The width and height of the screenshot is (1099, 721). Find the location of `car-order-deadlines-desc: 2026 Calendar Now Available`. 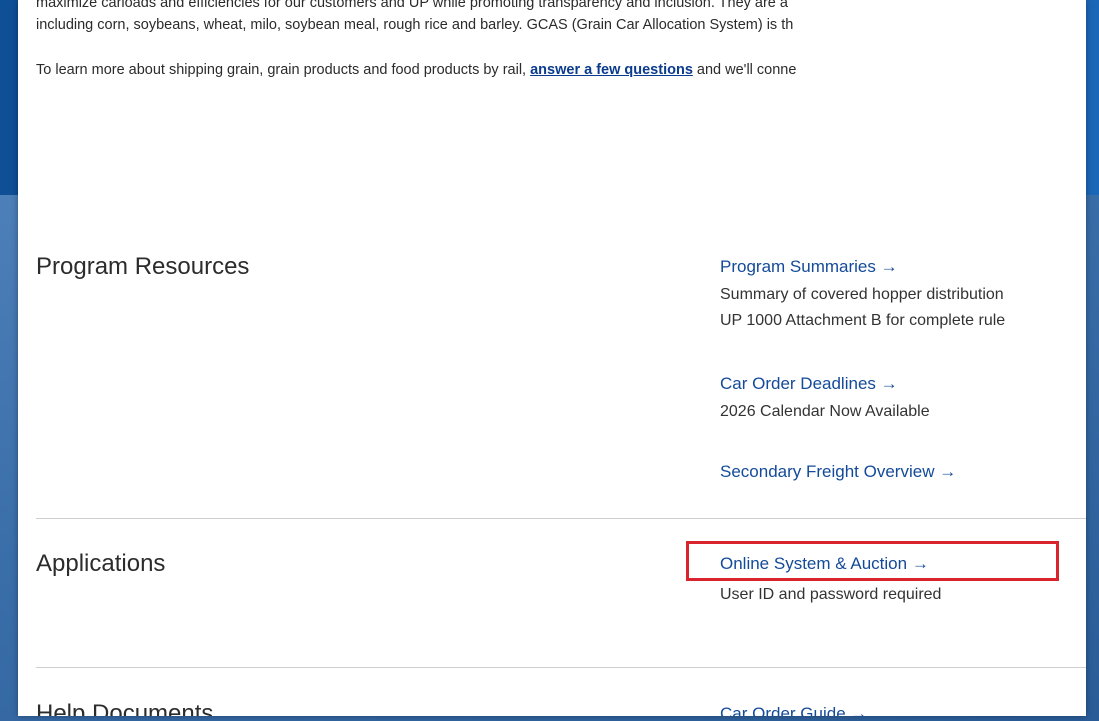

car-order-deadlines-desc: 2026 Calendar Now Available is located at coordinates (825, 411).